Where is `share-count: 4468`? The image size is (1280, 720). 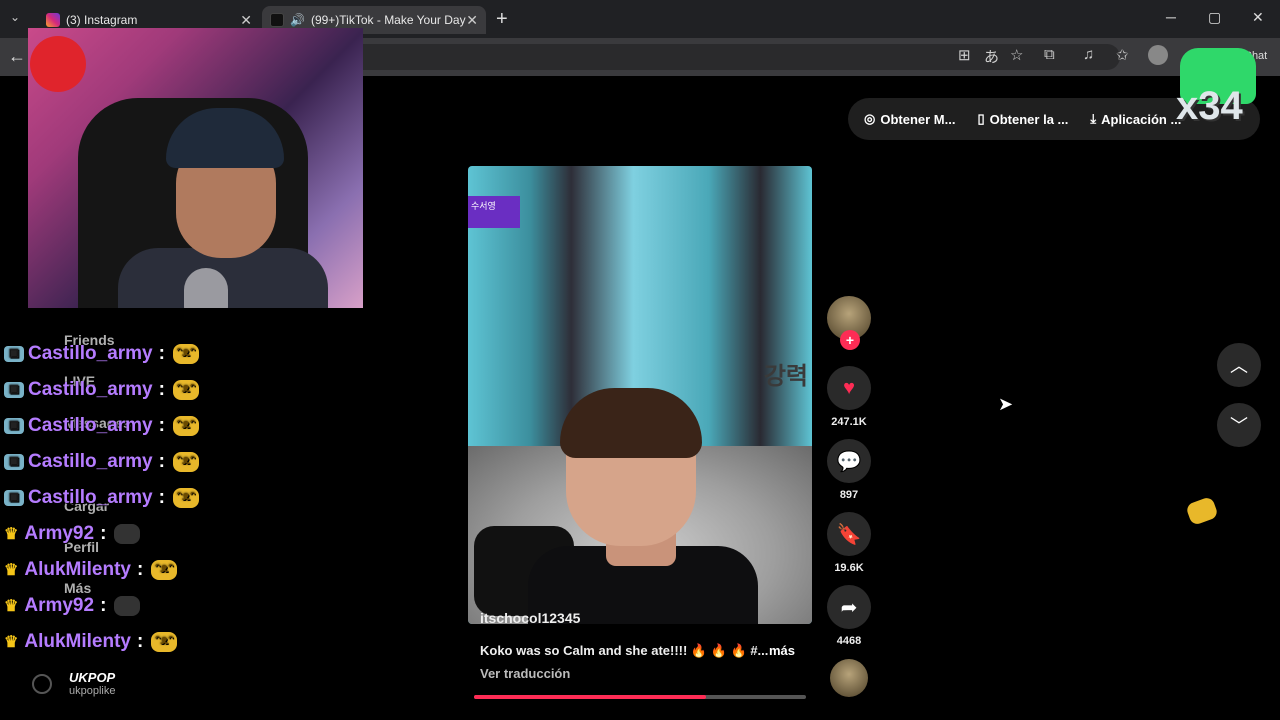
share-count: 4468 is located at coordinates (849, 641).